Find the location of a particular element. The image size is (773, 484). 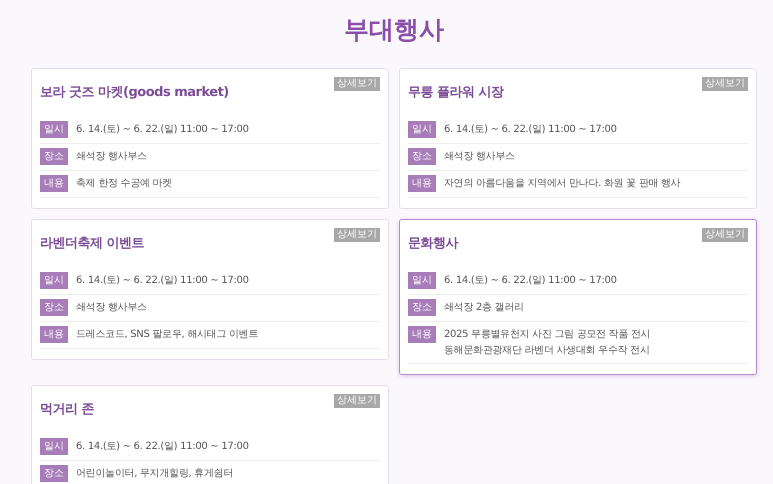

row-value: 2025 무릉별유천지 사진 그림 공모전 작품 전시 is located at coordinates (547, 335).